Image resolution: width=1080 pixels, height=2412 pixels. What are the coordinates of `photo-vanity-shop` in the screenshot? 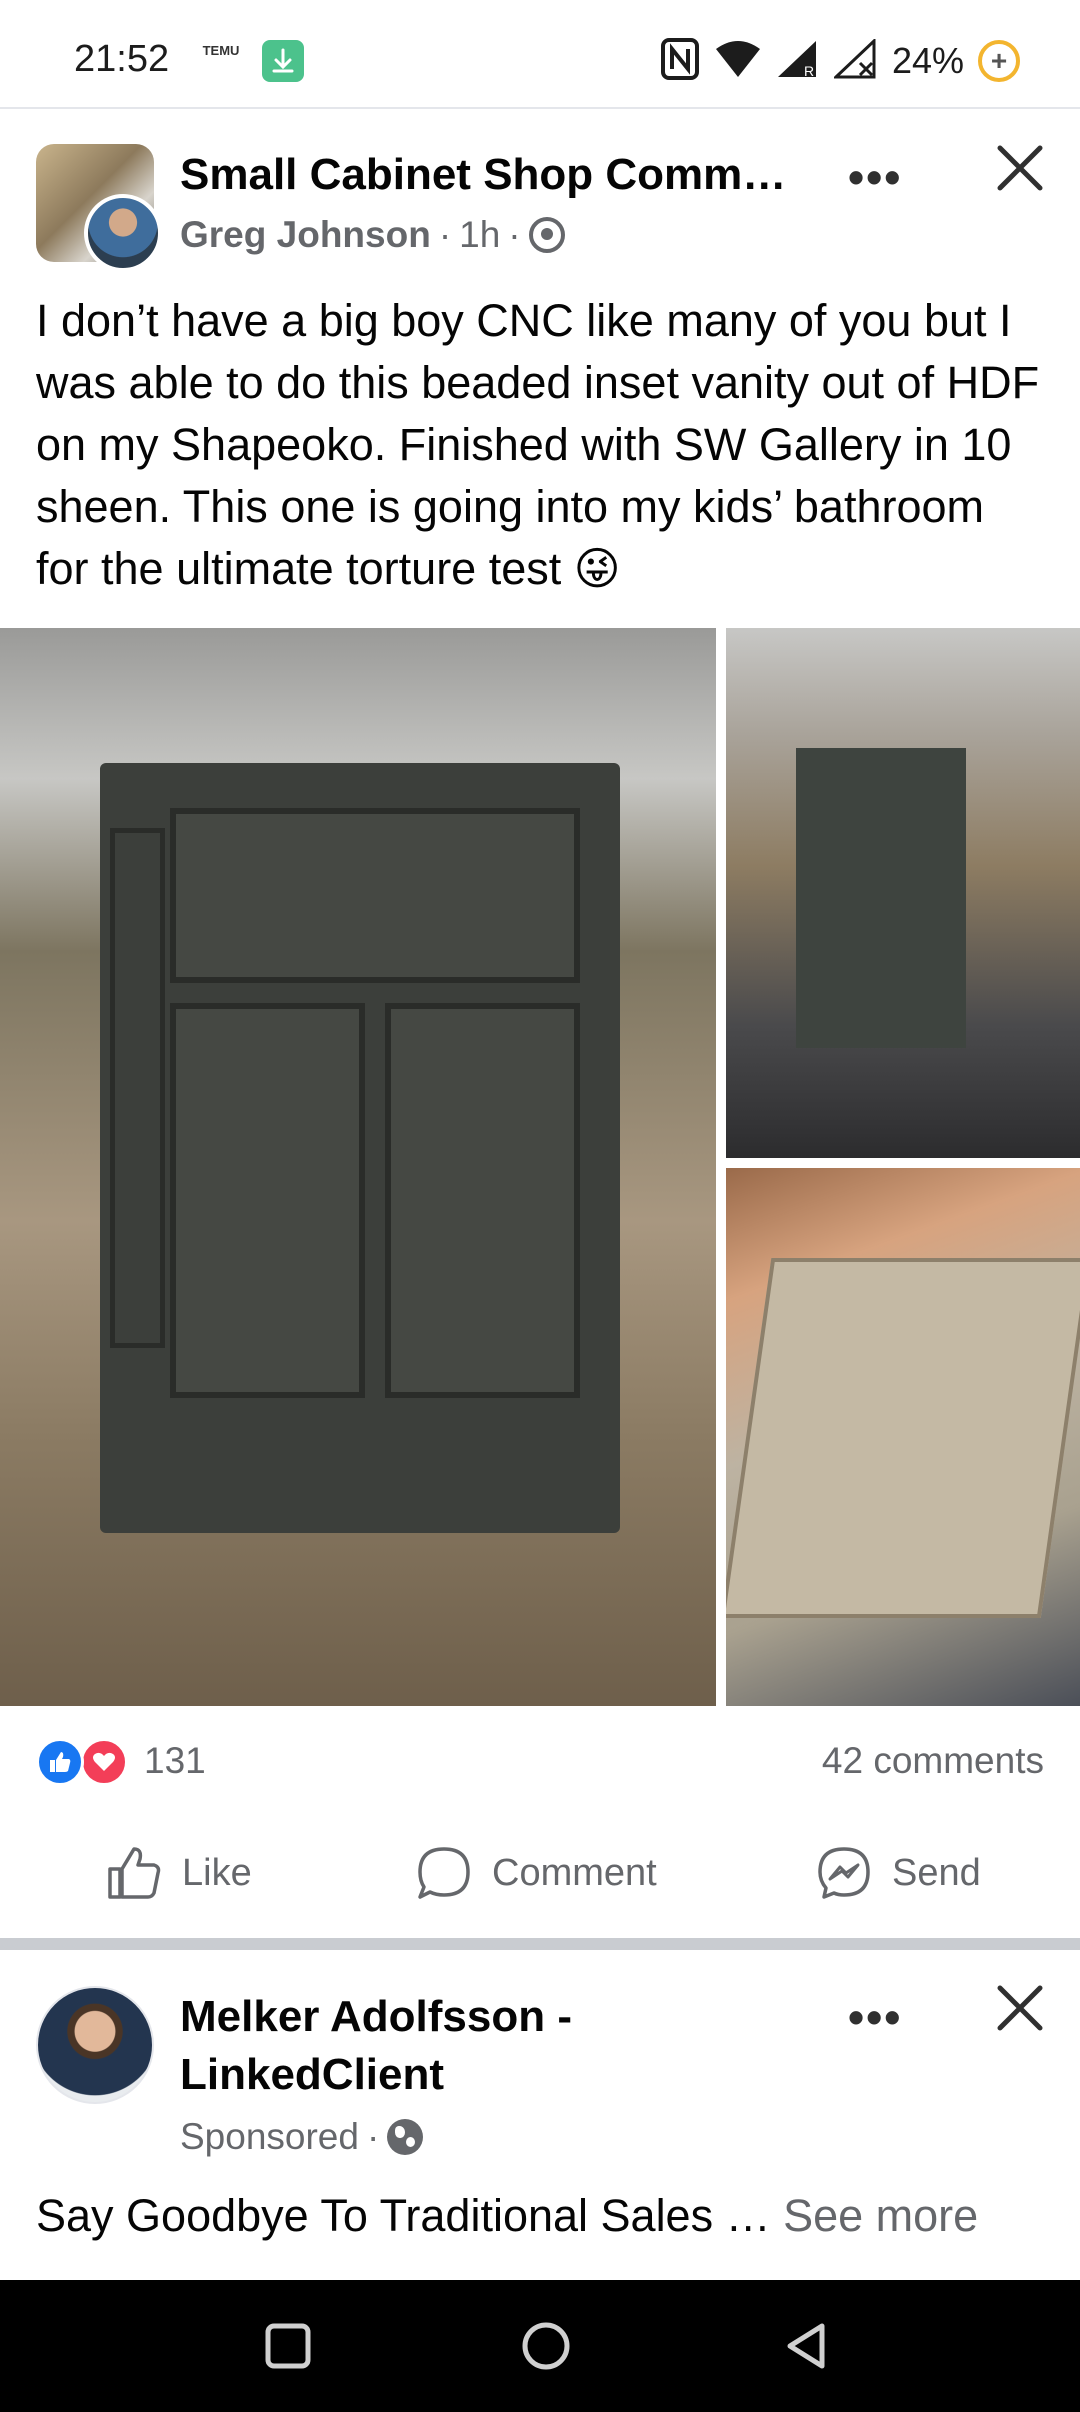 It's located at (903, 893).